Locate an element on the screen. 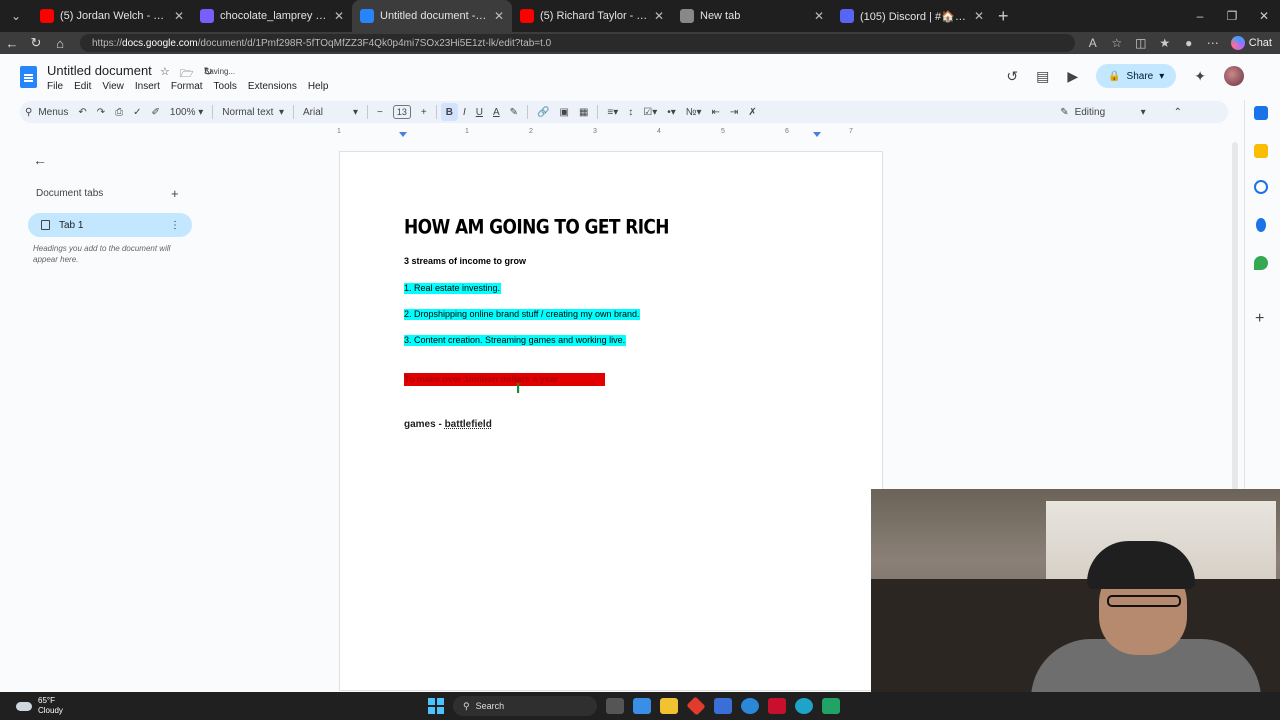 The width and height of the screenshot is (1280, 720). weather-widget: 65°F Cloudy is located at coordinates (39, 706).